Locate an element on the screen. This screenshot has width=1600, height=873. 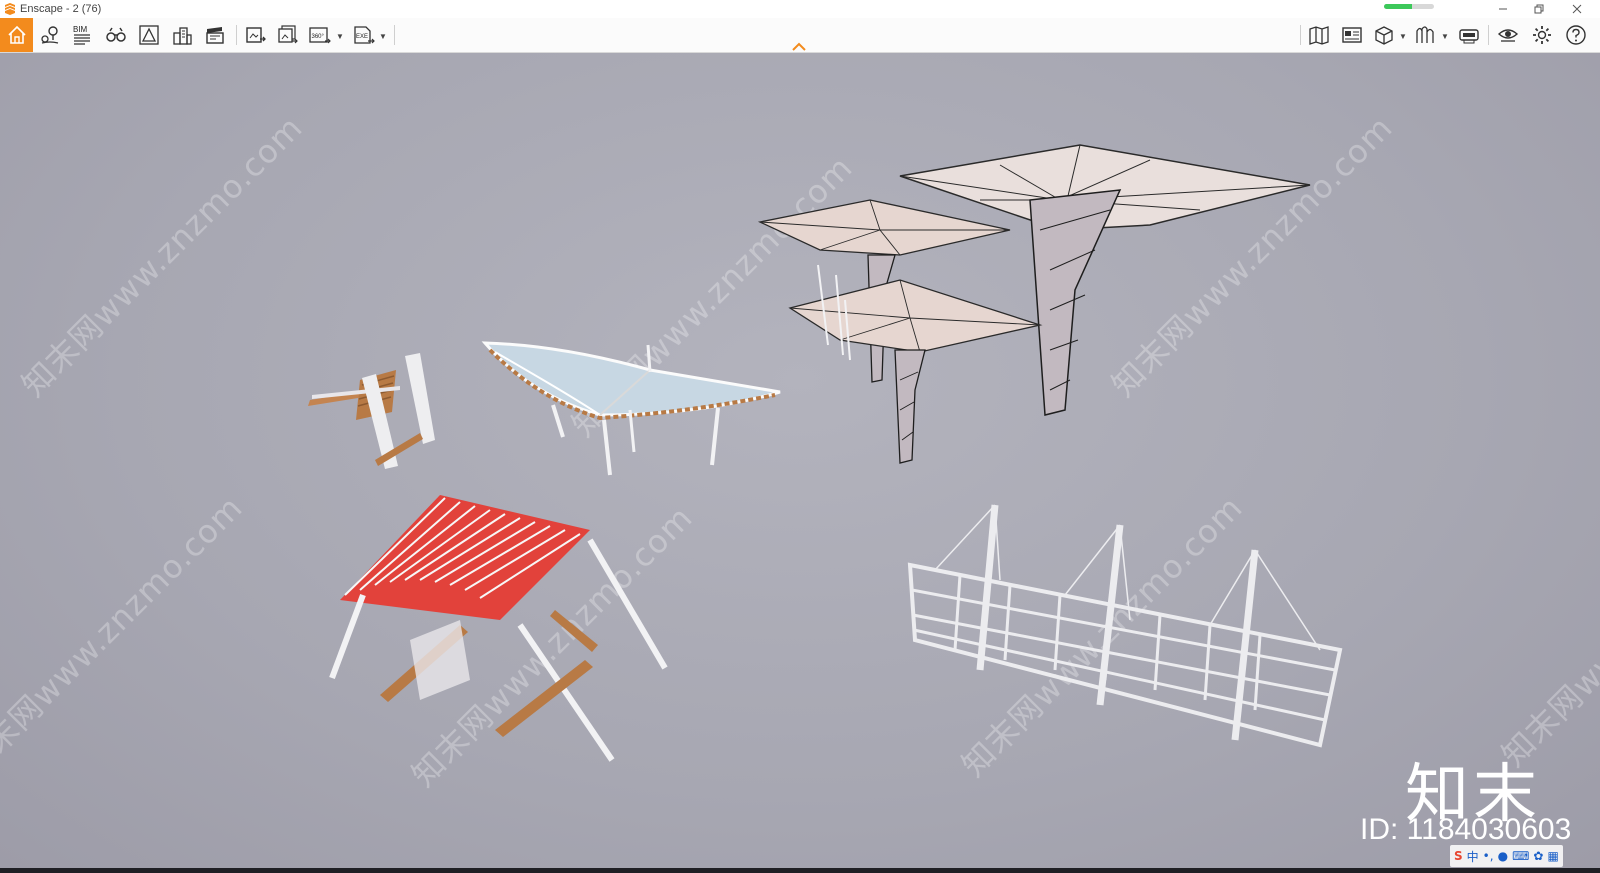
microphone-icon: ● is located at coordinates (1503, 856).